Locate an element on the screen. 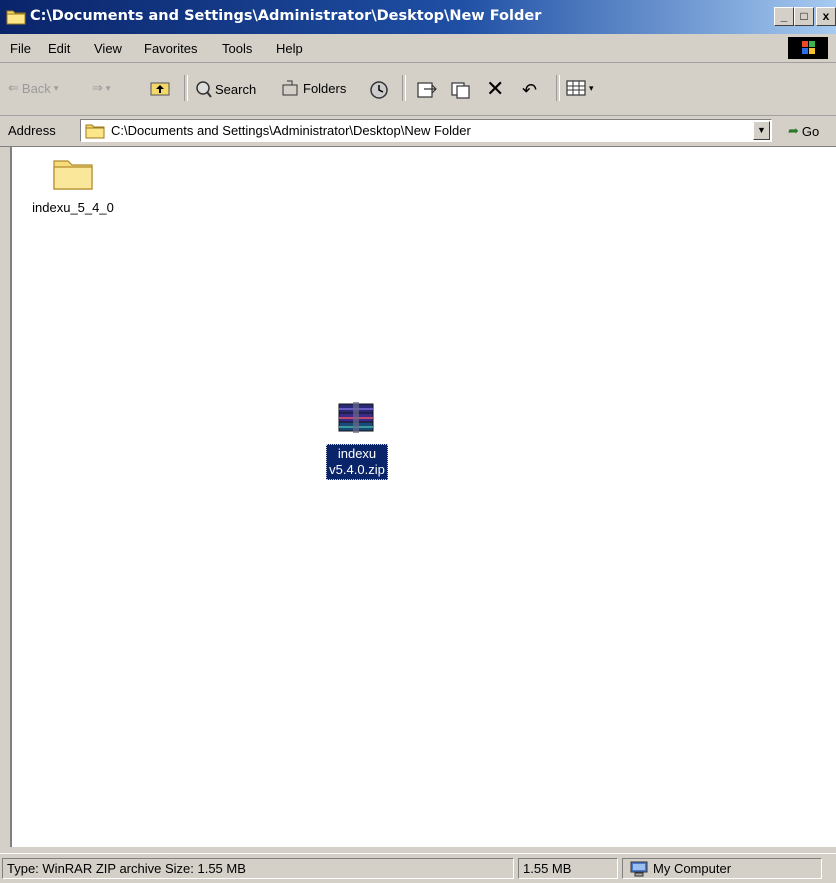 The width and height of the screenshot is (836, 883). standard-toolbar: ⇐ Back ▾ ⇒ ▾ Search Folders ✕ ↶ ▾ is located at coordinates (418, 89).